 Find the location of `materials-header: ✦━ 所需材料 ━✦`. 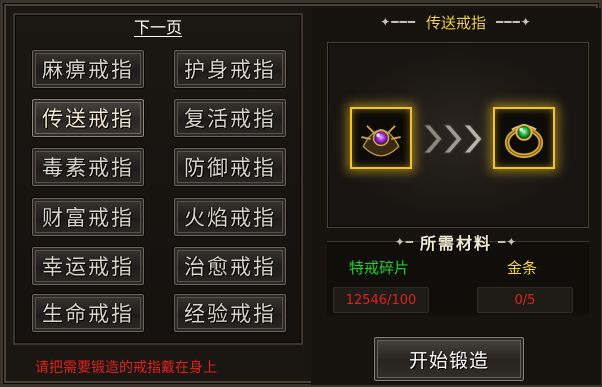

materials-header: ✦━ 所需材料 ━✦ is located at coordinates (456, 242).